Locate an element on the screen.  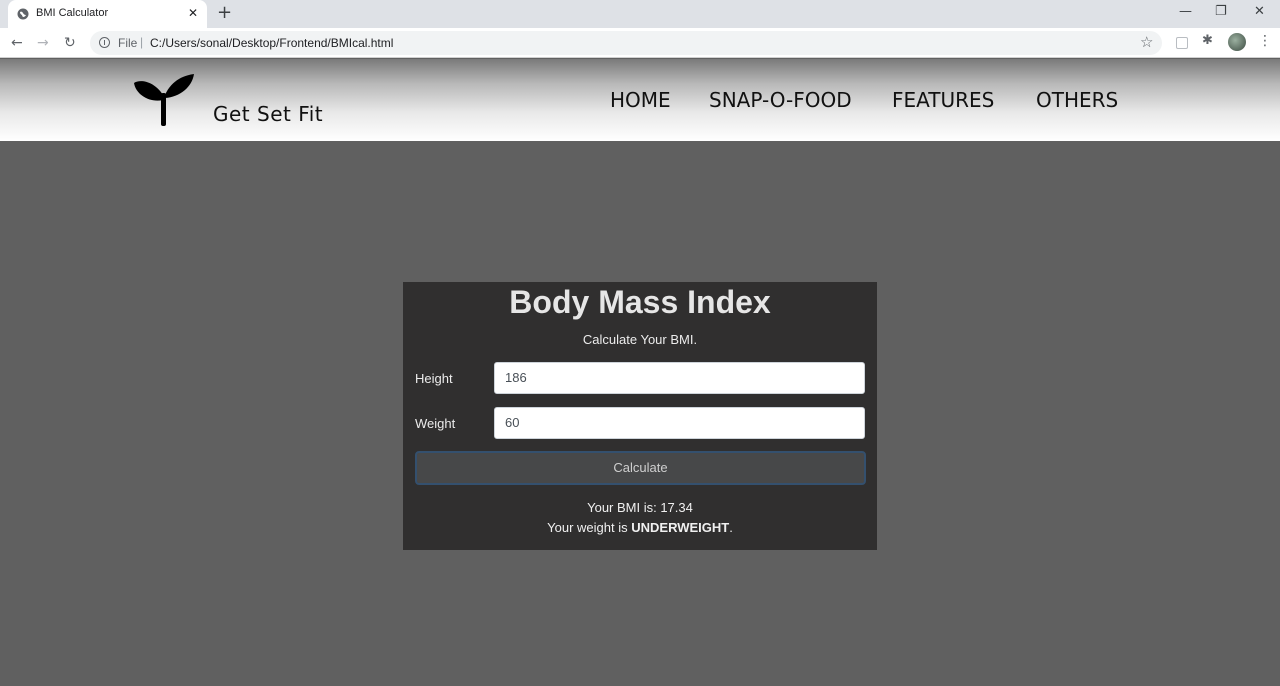
nav-others: OTHERS is located at coordinates (1077, 100).